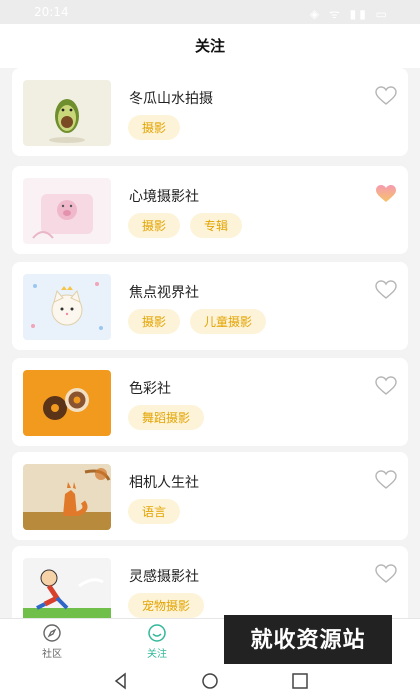  I want to click on status-icons: ◈ ᯤ ▮▮ ▭, so click(349, 14).